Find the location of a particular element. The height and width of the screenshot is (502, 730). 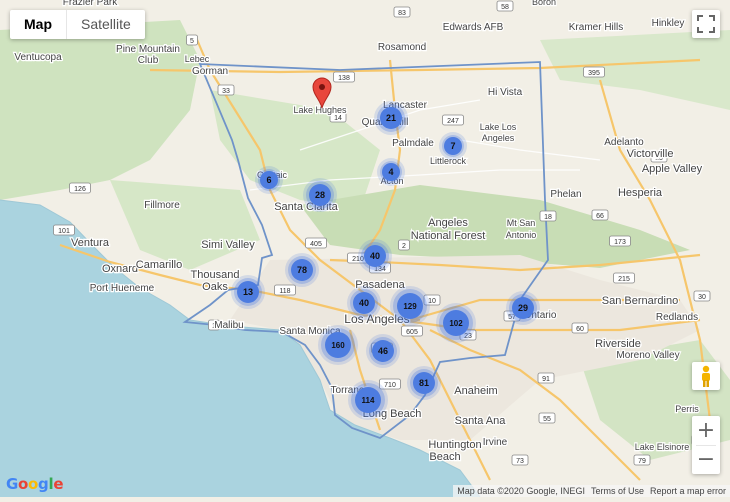

cluster-count: 40 is located at coordinates (364, 303).